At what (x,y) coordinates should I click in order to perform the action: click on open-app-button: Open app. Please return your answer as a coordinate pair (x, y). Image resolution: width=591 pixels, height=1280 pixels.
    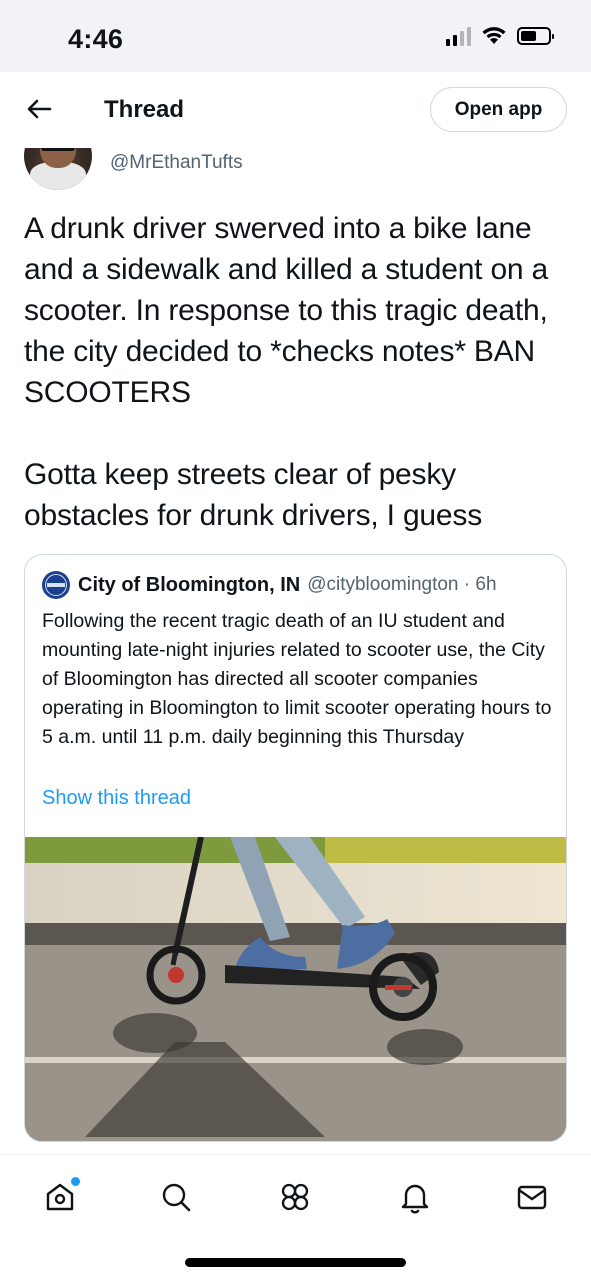
    Looking at the image, I should click on (498, 109).